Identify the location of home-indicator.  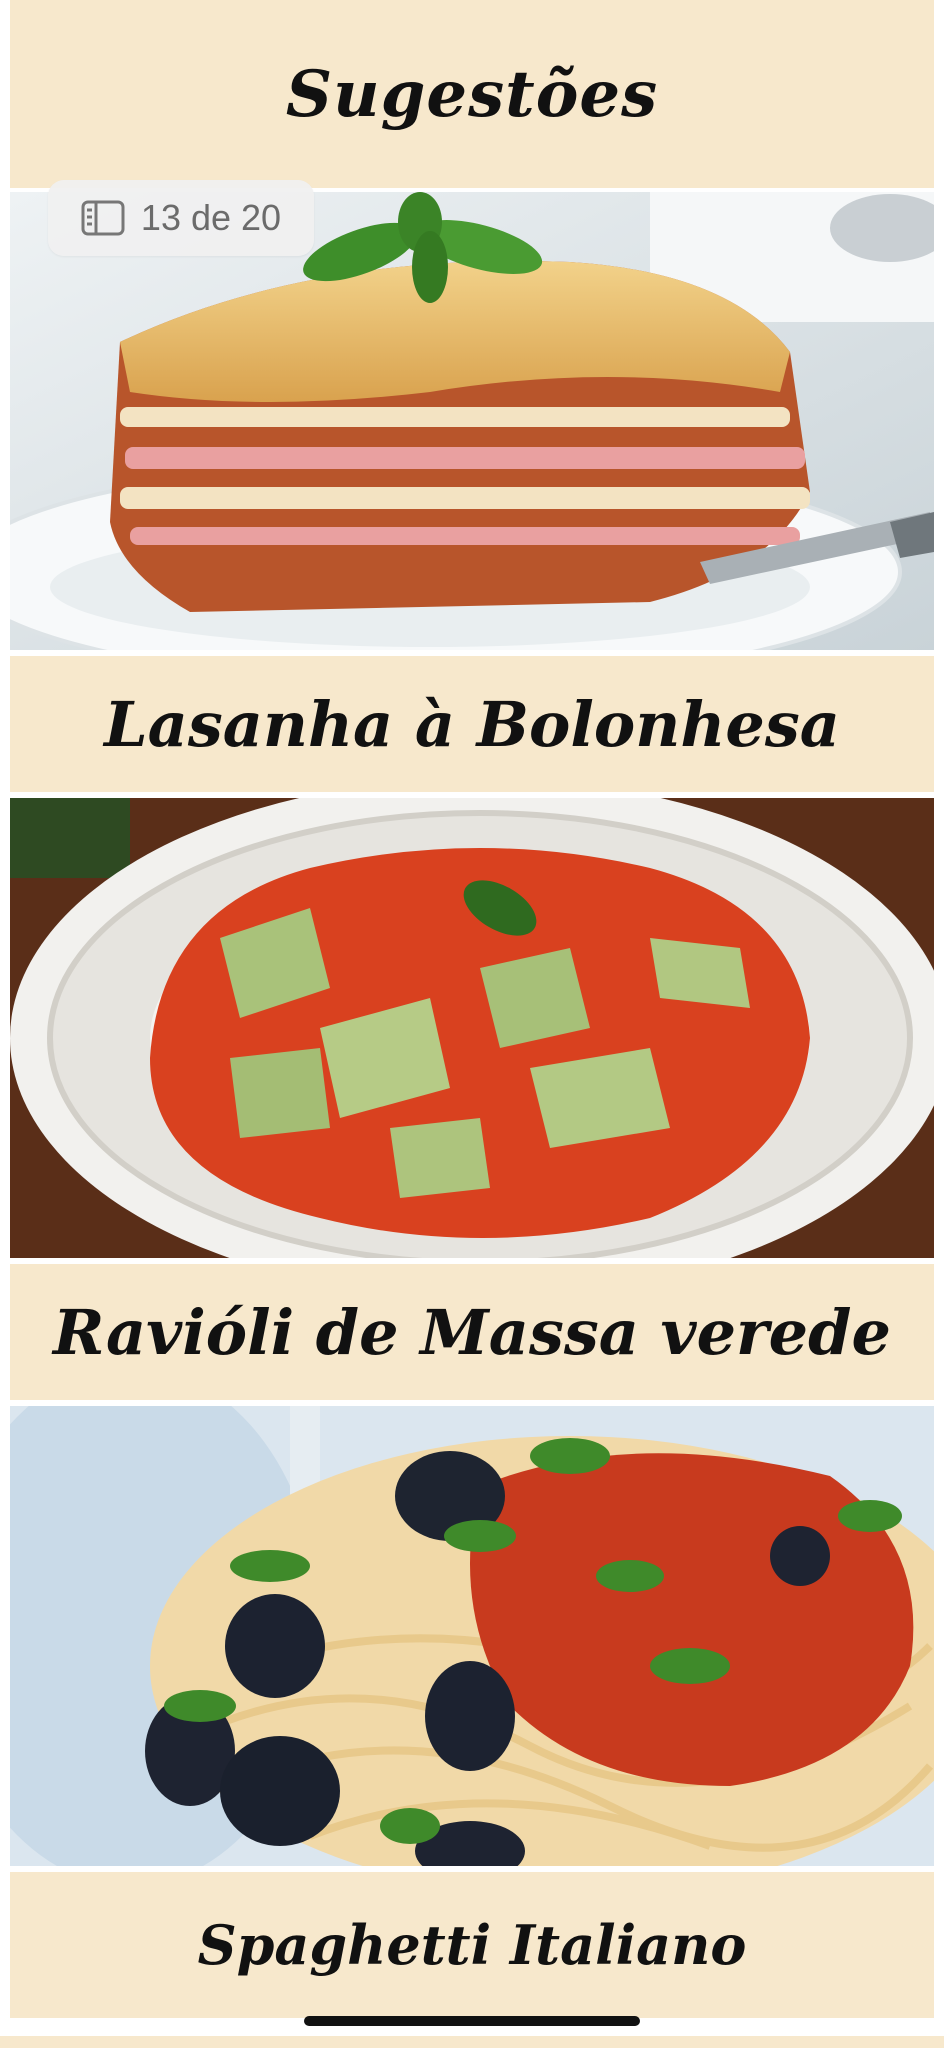
(472, 2021).